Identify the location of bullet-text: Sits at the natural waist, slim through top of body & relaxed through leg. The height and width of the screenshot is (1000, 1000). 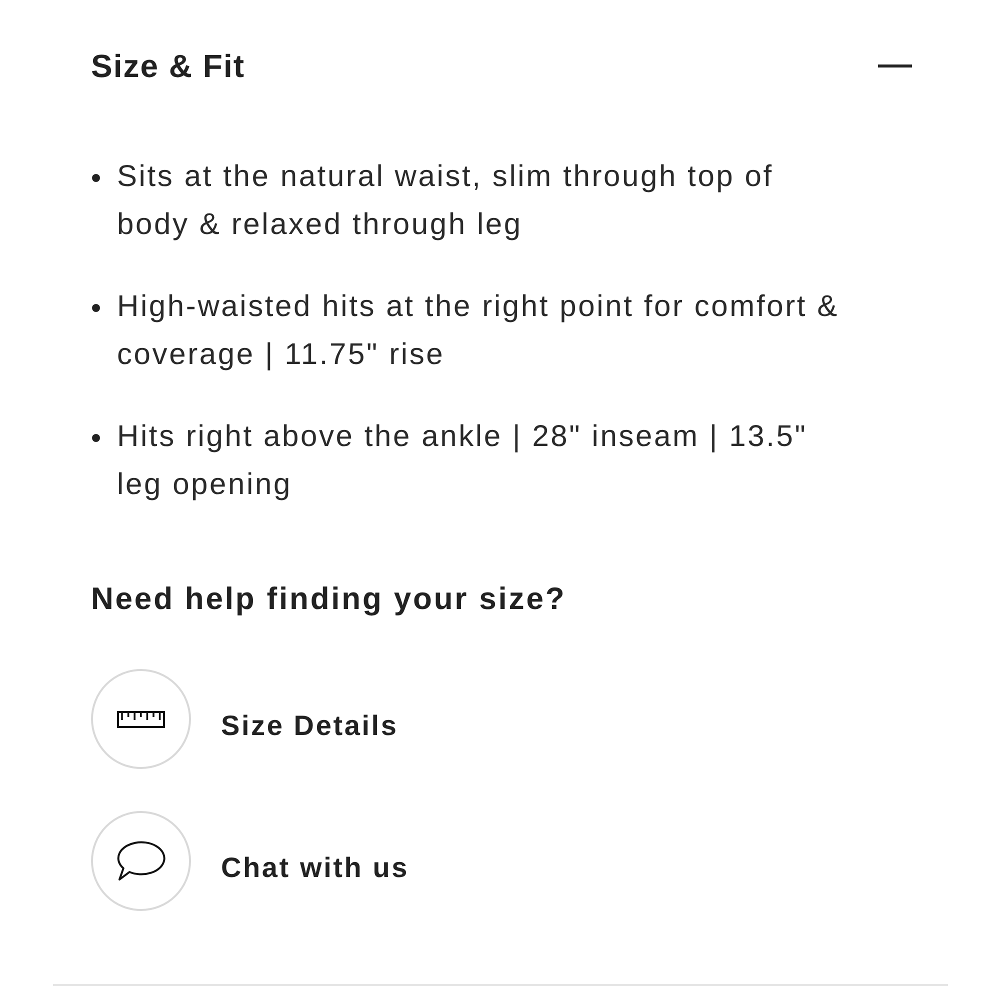
(445, 201).